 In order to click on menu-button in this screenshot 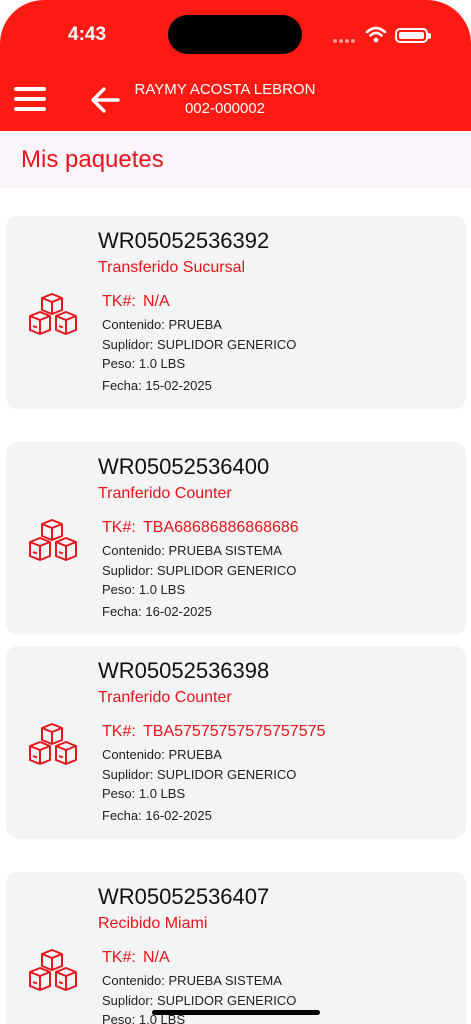, I will do `click(30, 99)`.